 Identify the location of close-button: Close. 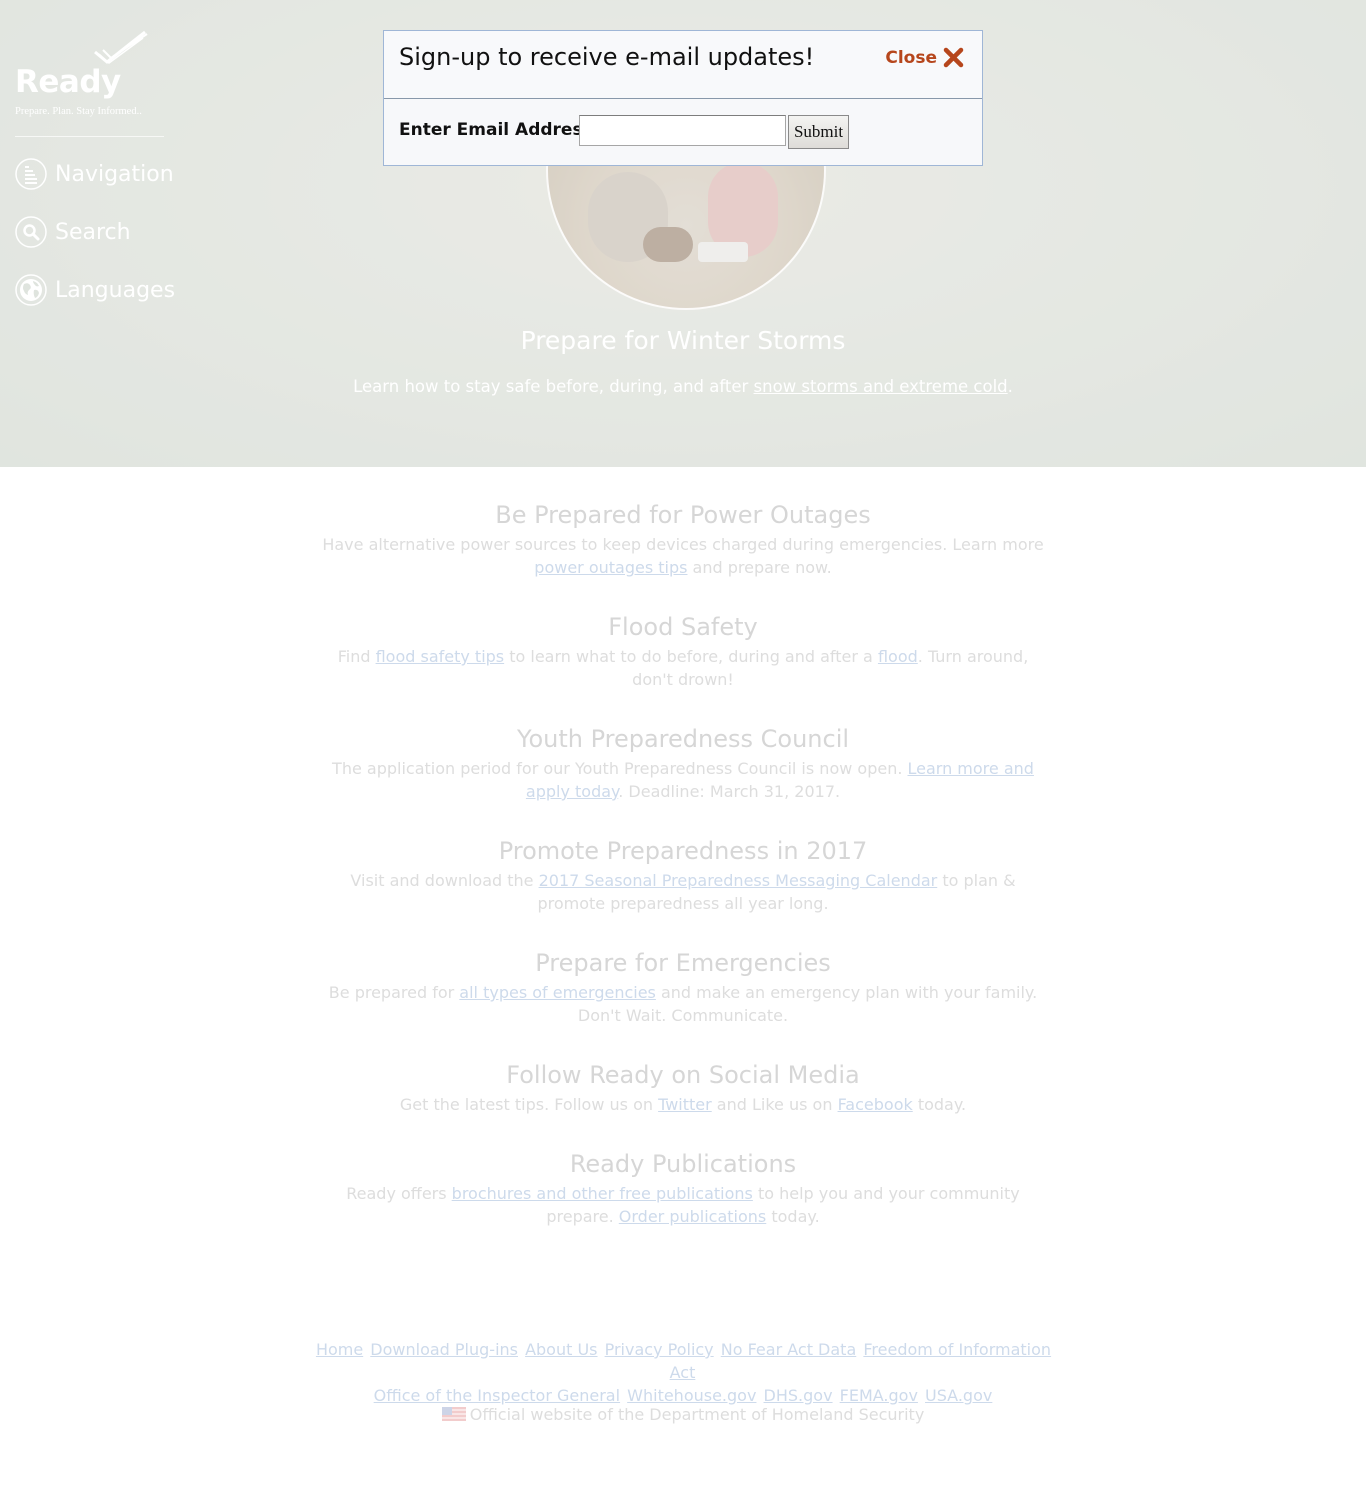
(924, 57).